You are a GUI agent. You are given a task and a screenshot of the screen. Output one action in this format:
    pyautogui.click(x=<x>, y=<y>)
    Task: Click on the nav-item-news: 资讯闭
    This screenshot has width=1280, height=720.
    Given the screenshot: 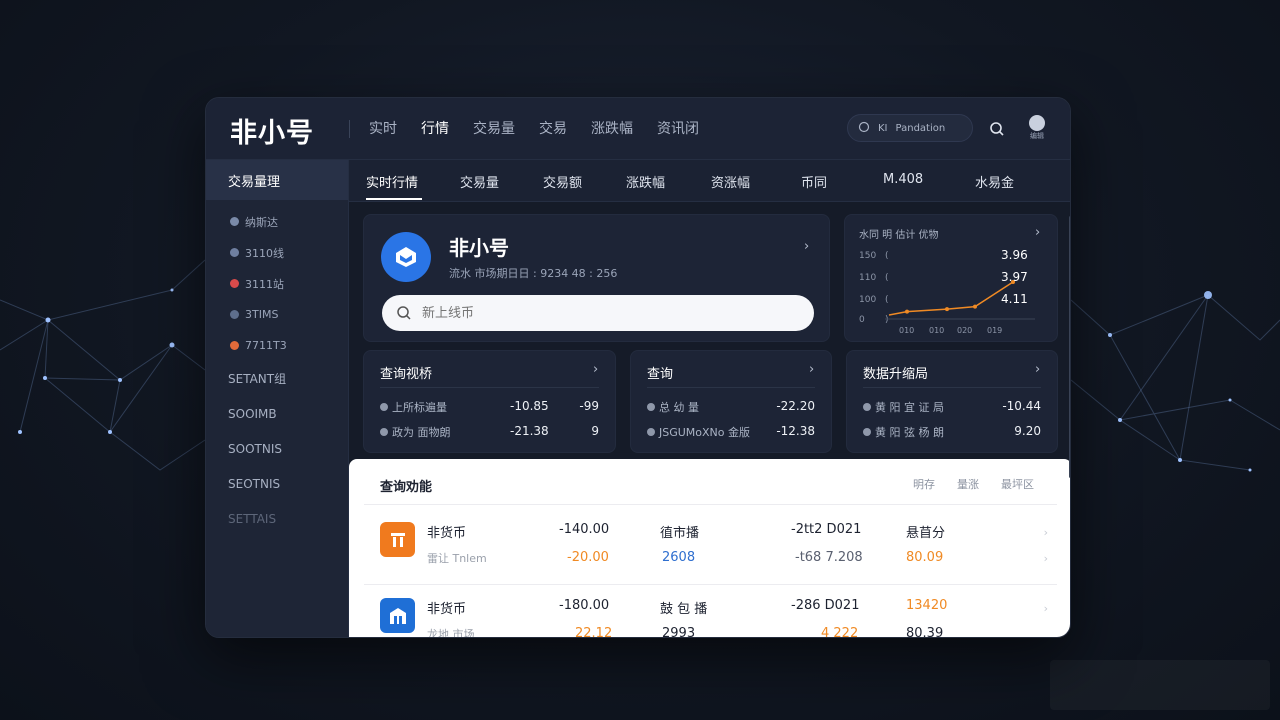 What is the action you would take?
    pyautogui.click(x=678, y=128)
    